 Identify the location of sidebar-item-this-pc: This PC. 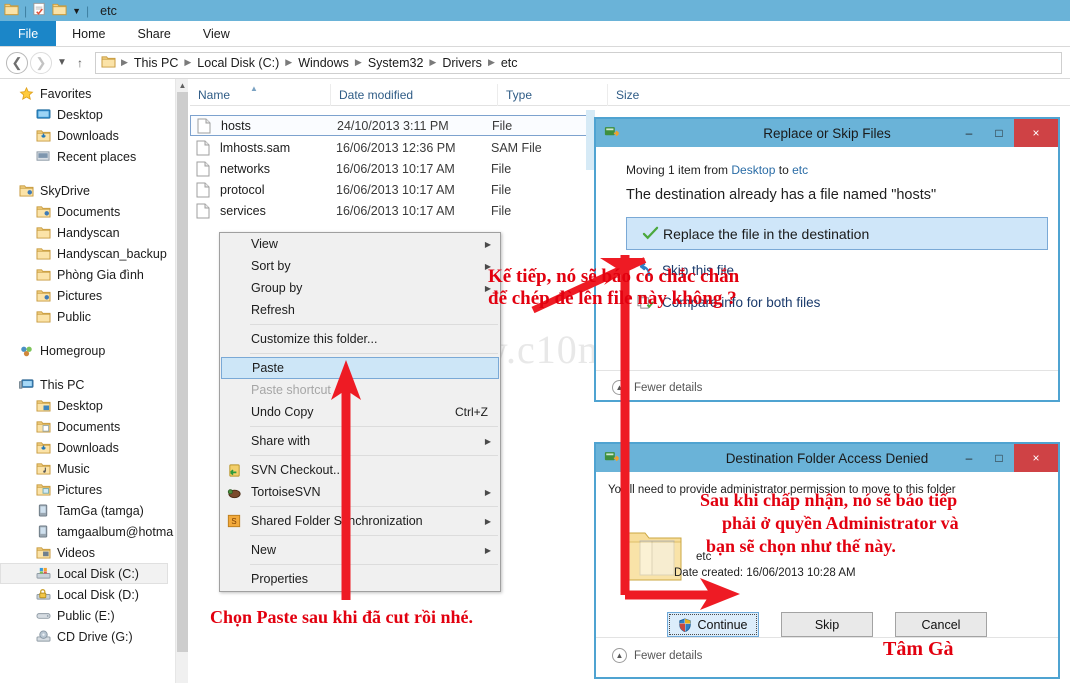
(87, 384).